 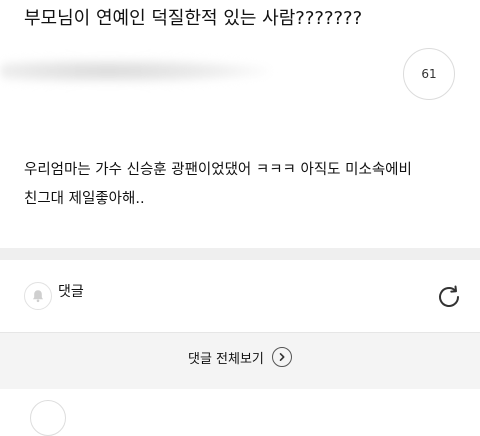 I want to click on post-title: 부모님이 연예인 덕질한적 있는 사람???????, so click(x=193, y=18).